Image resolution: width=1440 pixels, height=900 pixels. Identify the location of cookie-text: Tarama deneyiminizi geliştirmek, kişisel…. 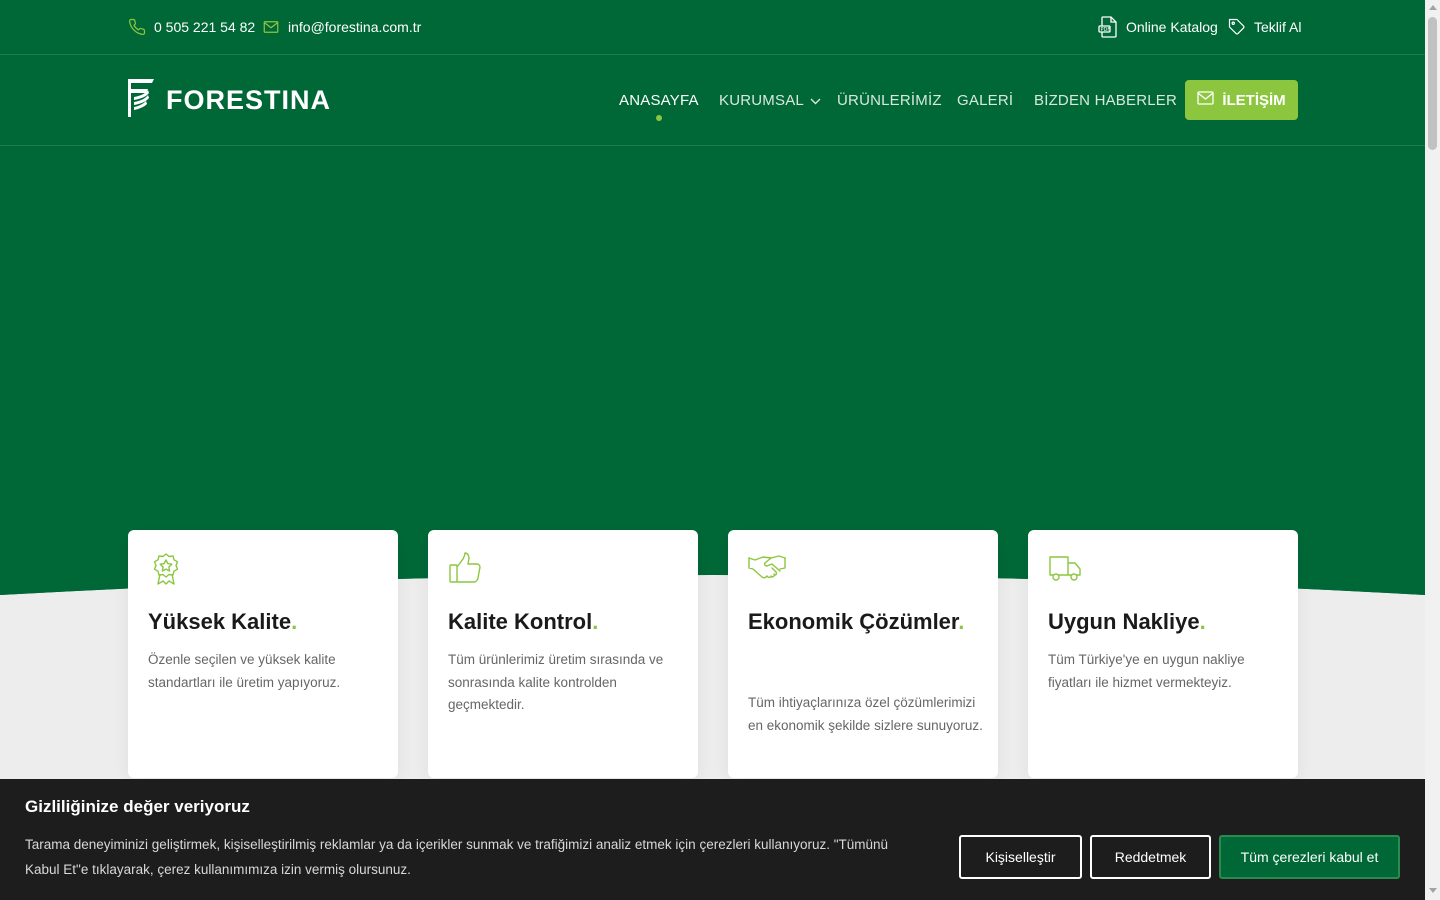
(457, 857).